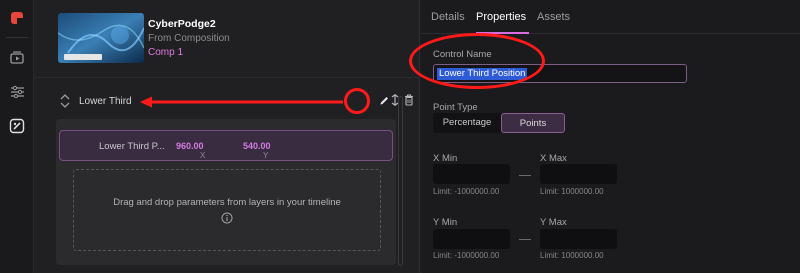 The height and width of the screenshot is (273, 800). I want to click on annotation-circle-edit, so click(357, 101).